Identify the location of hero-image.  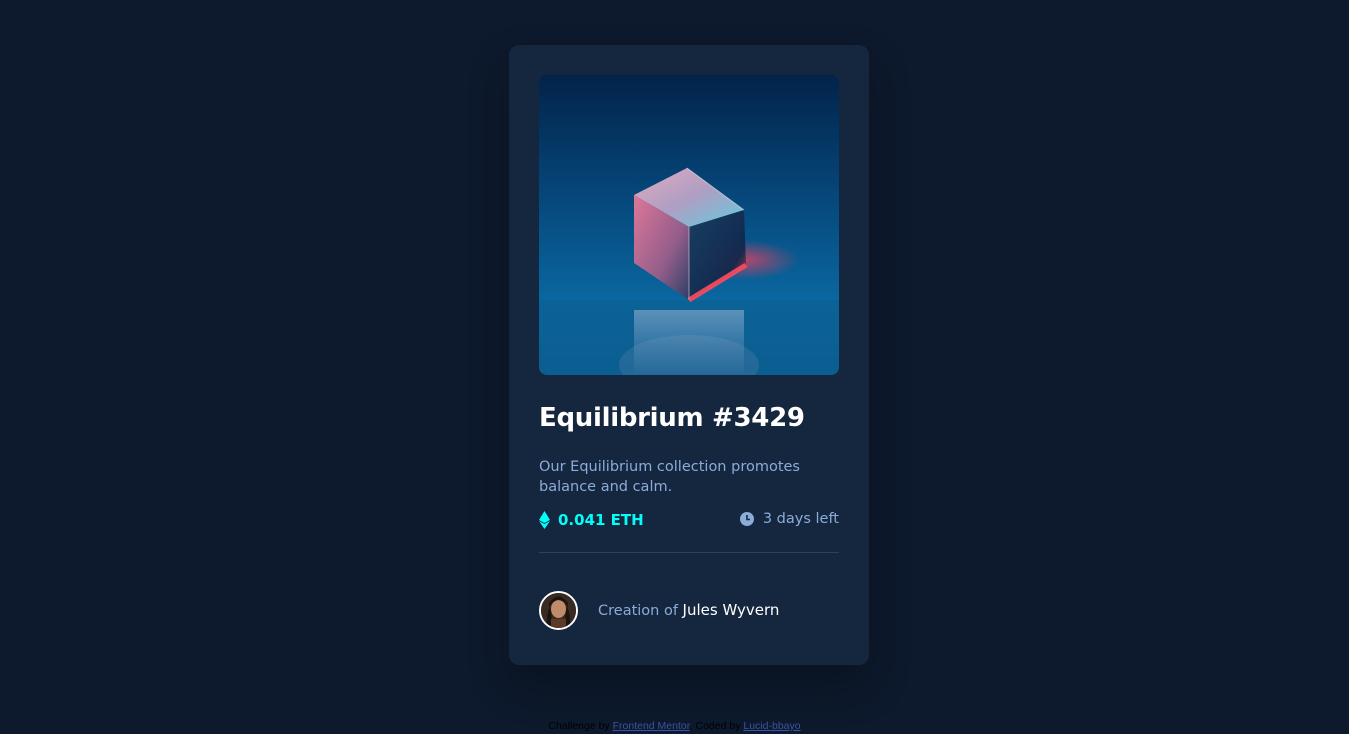
(689, 225).